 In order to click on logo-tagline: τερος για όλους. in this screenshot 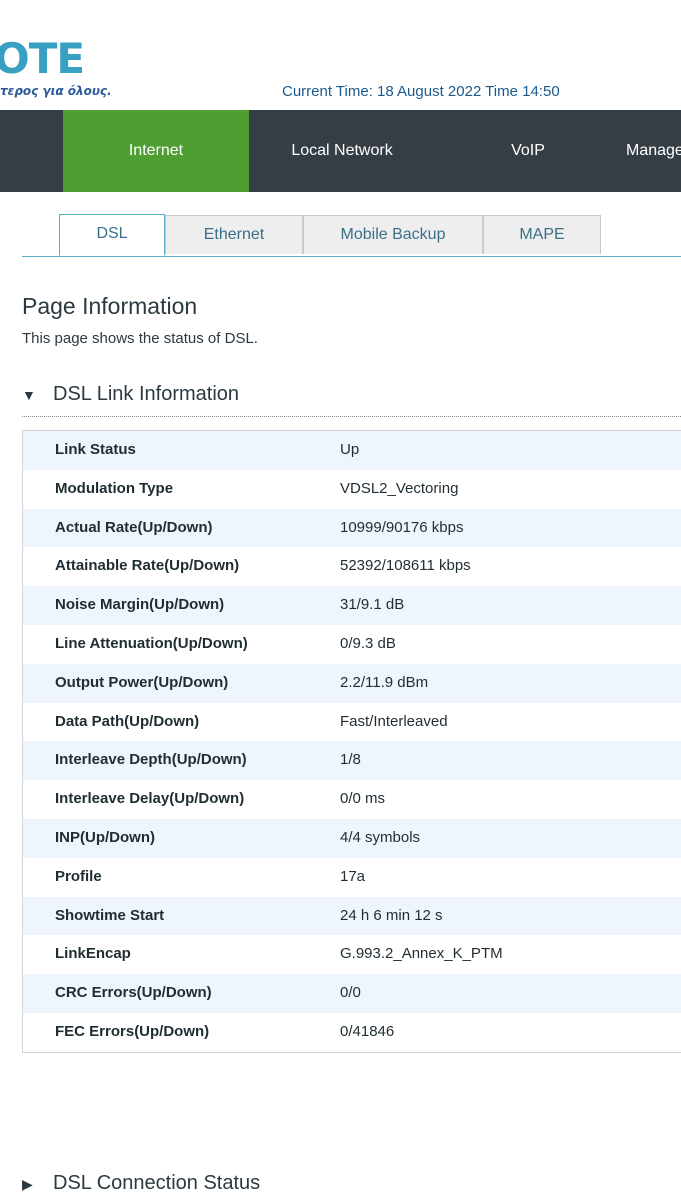, I will do `click(56, 91)`.